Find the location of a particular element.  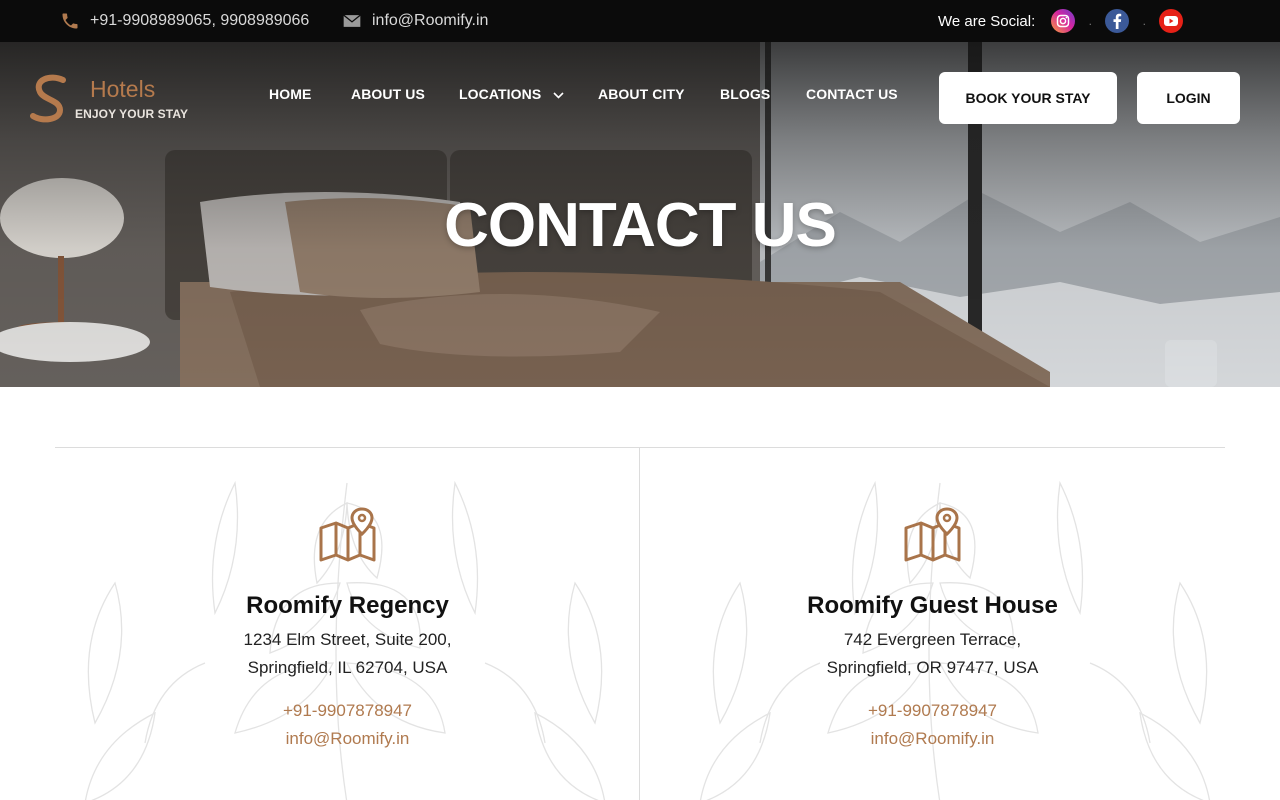

chevron-down-icon is located at coordinates (558, 95).